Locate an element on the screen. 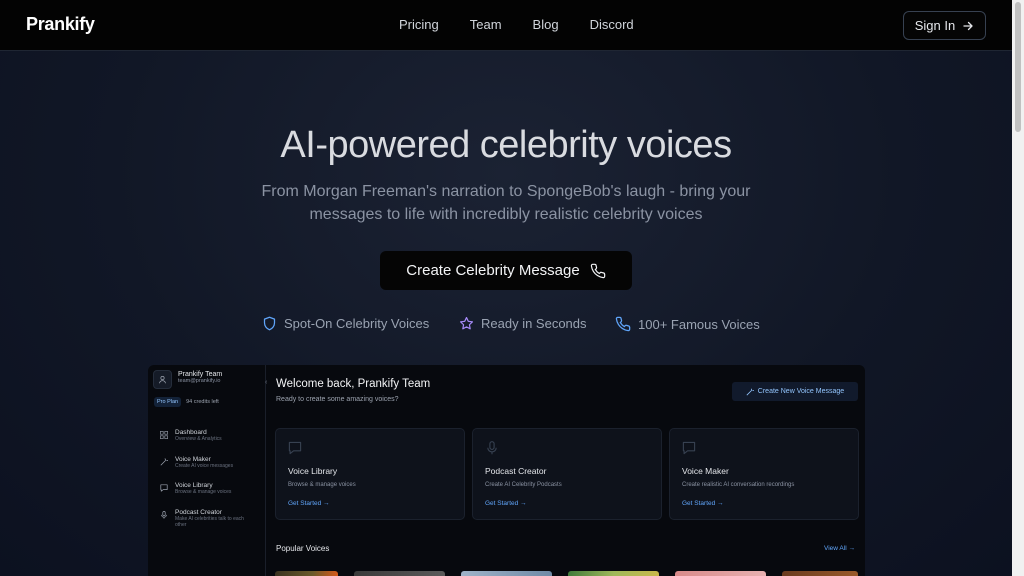 This screenshot has width=1024, height=576. create-voice-message-button: Create New Voice Message is located at coordinates (795, 391).